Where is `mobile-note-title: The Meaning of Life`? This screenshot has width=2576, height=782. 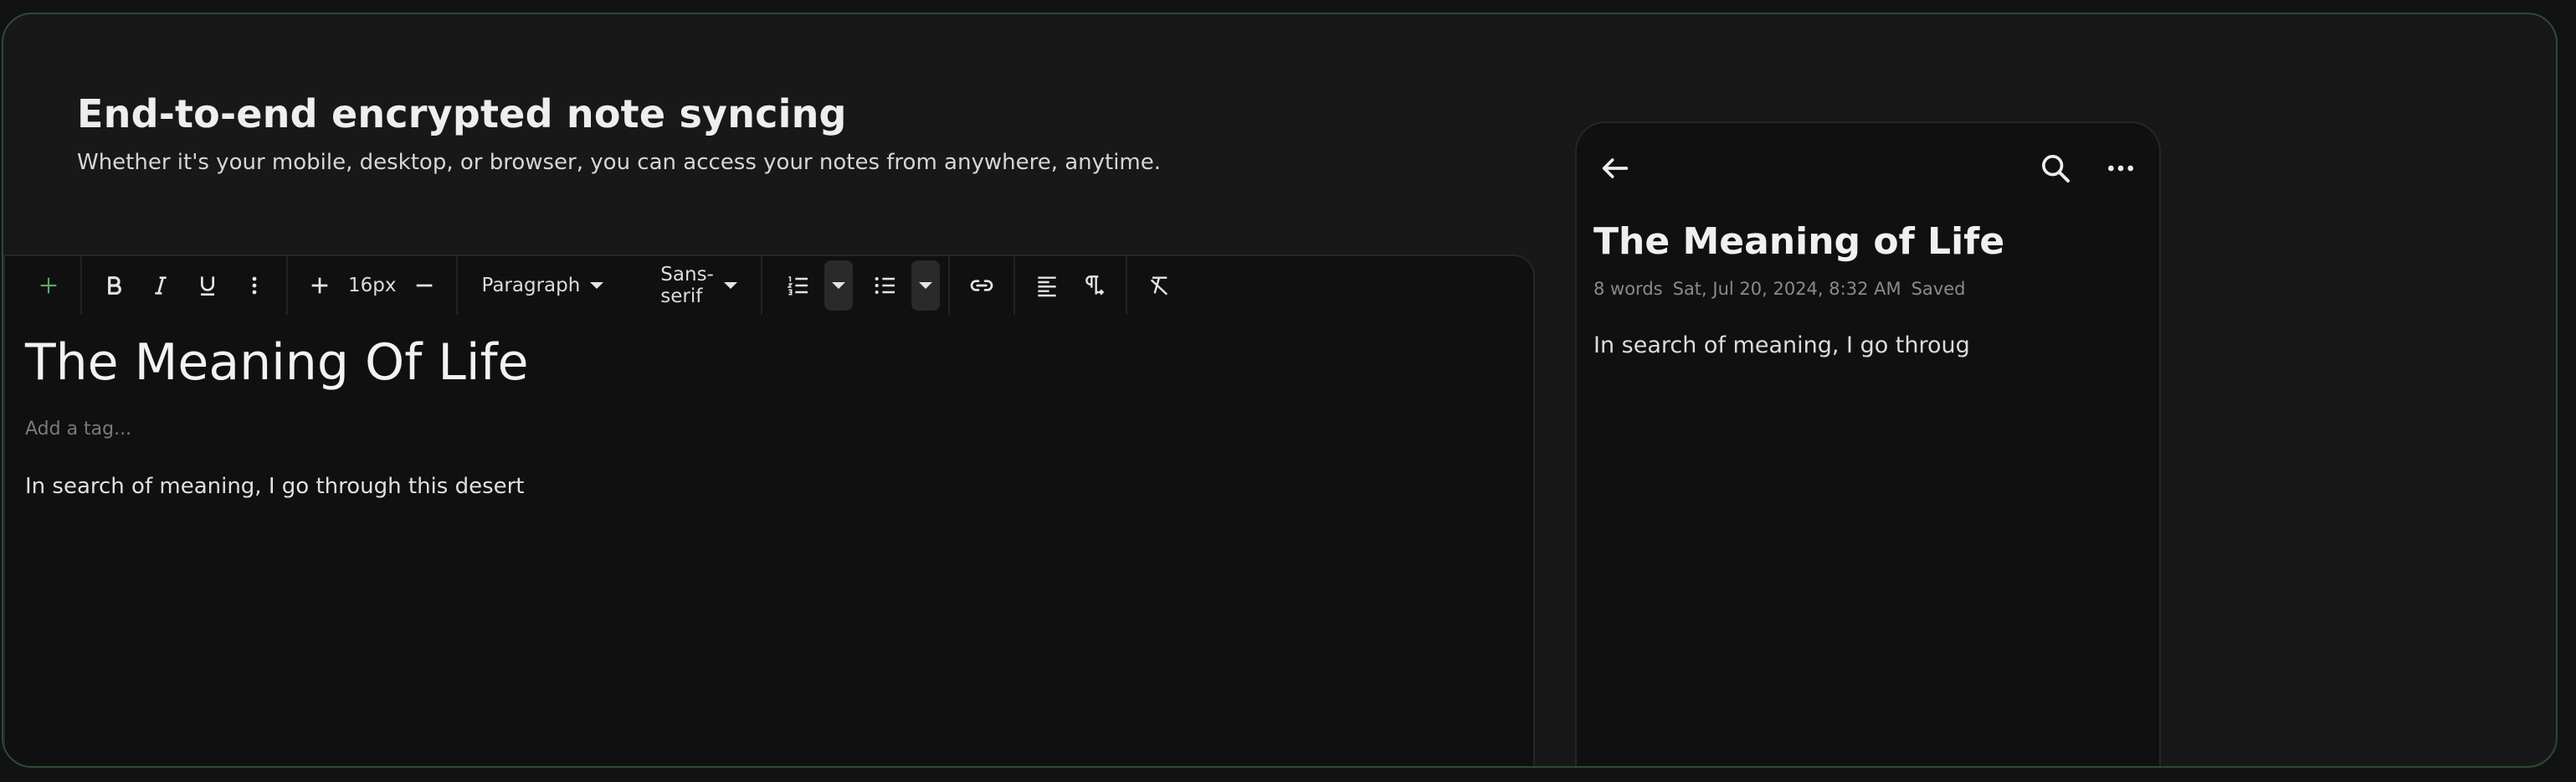
mobile-note-title: The Meaning of Life is located at coordinates (1798, 241).